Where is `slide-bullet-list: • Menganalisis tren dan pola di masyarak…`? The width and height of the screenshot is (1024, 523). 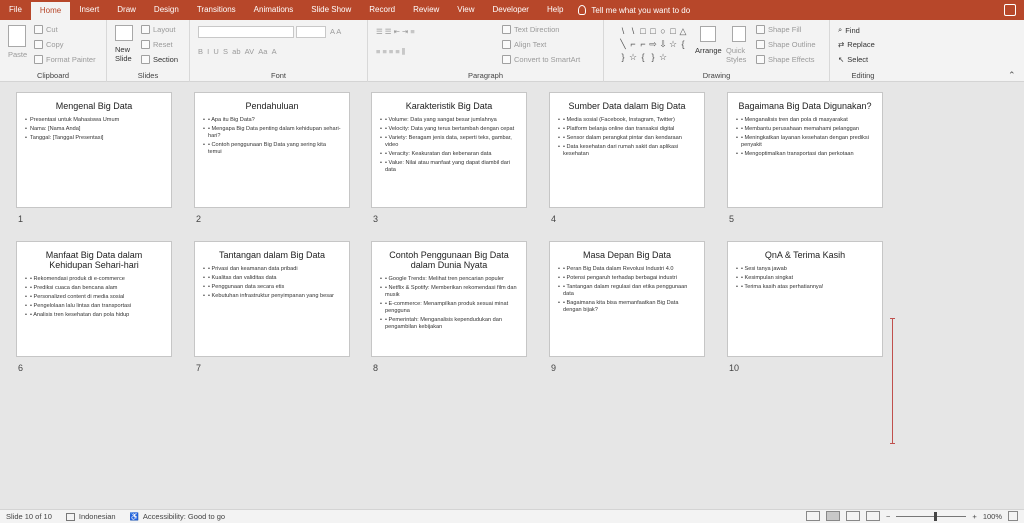
slide-bullet-list: • Menganalisis tren dan pola di masyarak… is located at coordinates (805, 137).